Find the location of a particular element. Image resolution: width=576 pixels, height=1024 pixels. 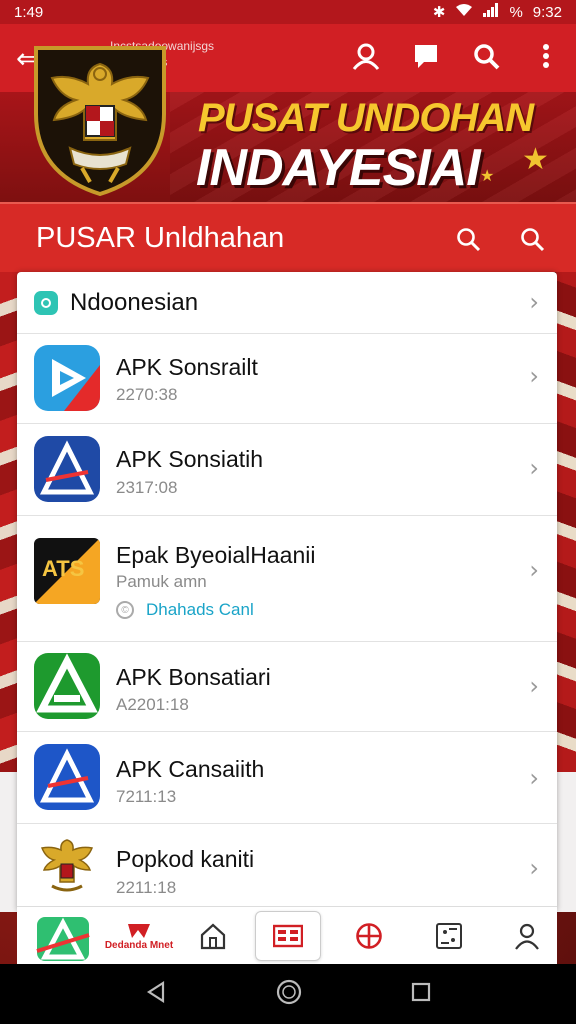

list-header: Ndoonesian › is located at coordinates (287, 303).